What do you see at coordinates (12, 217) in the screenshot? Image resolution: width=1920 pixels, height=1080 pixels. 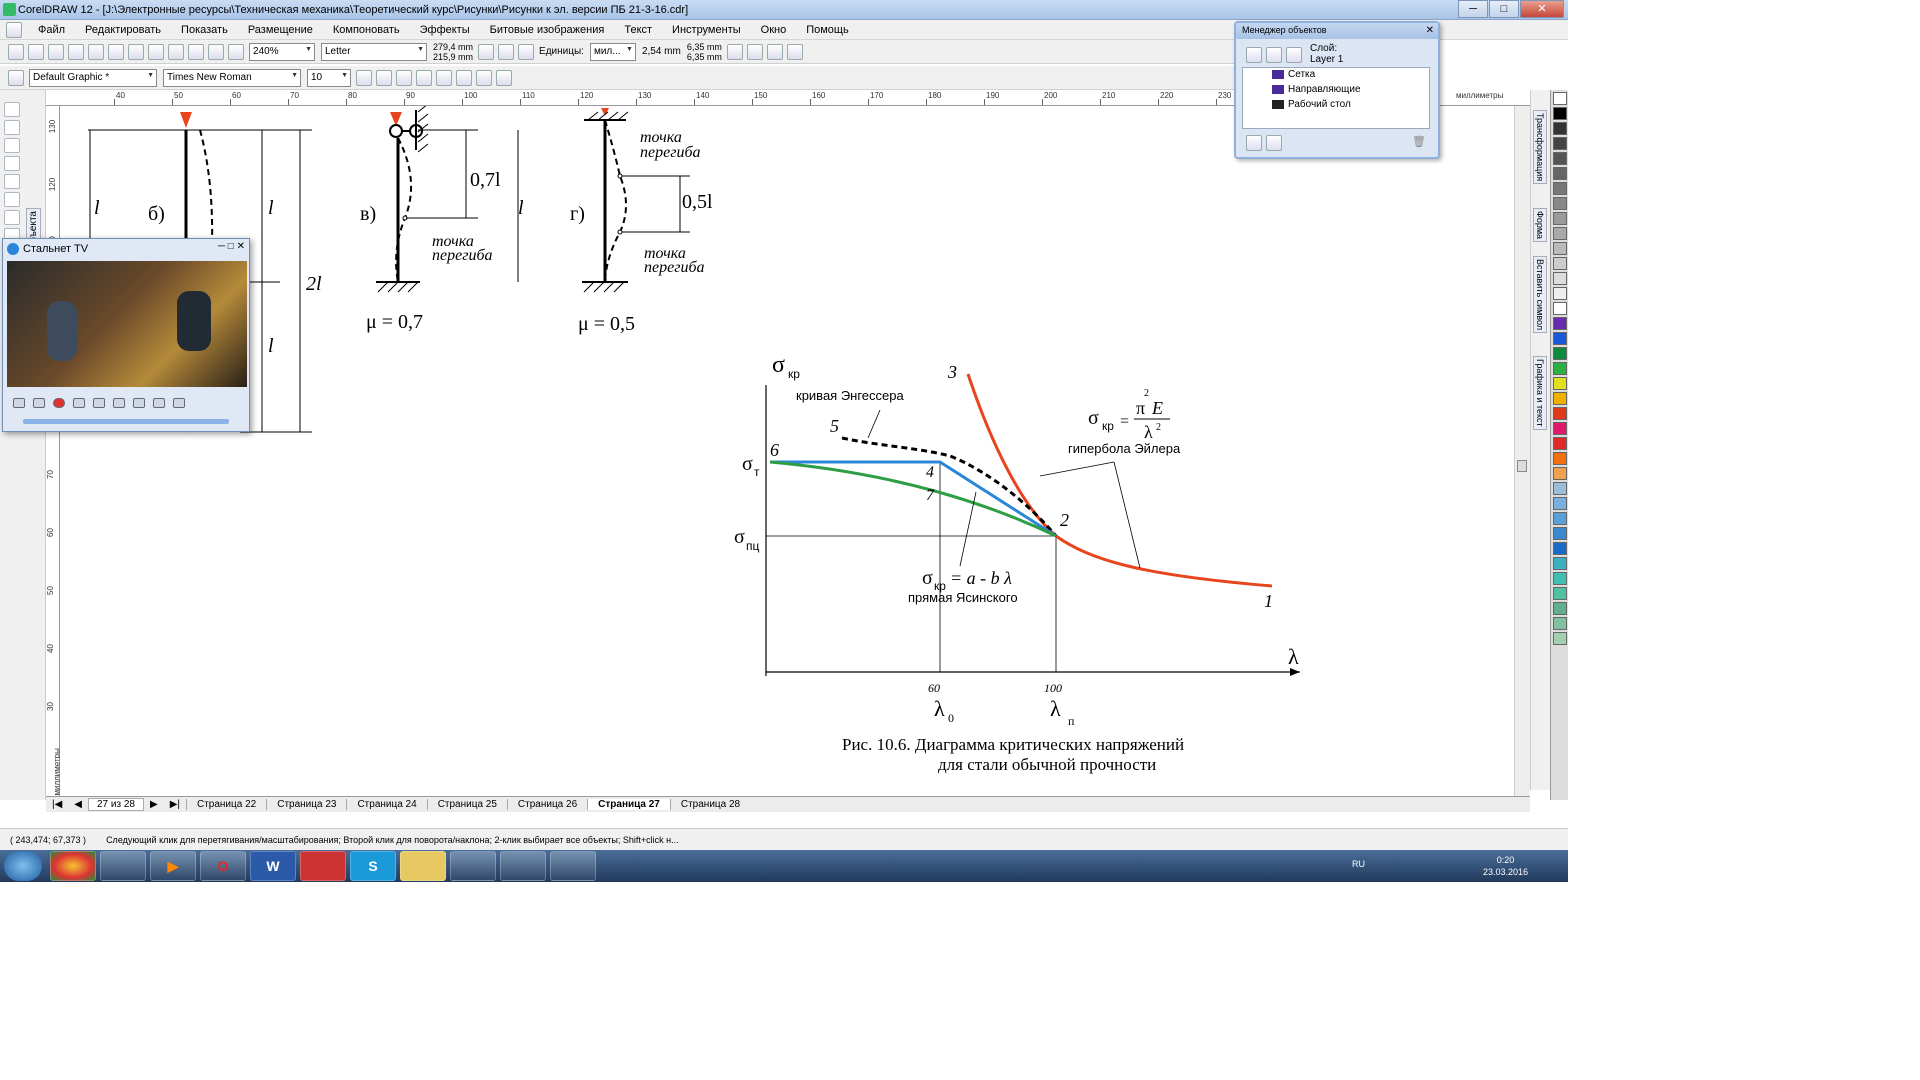 I see `ellipse-tool-icon` at bounding box center [12, 217].